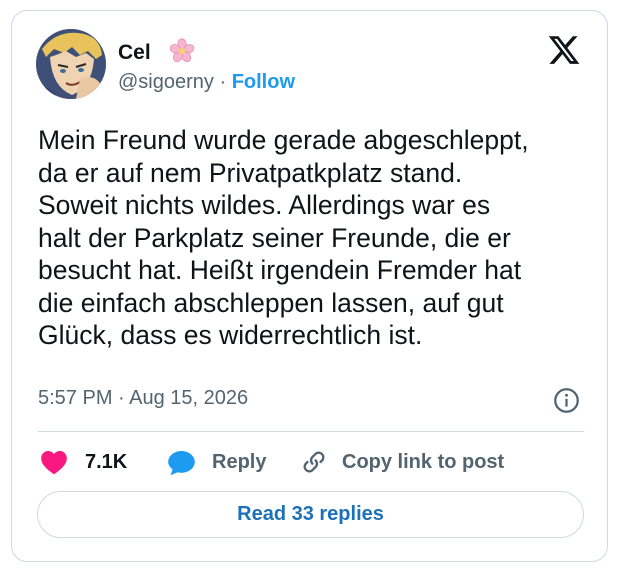 Image resolution: width=620 pixels, height=574 pixels. I want to click on author-name: Cel, so click(134, 53).